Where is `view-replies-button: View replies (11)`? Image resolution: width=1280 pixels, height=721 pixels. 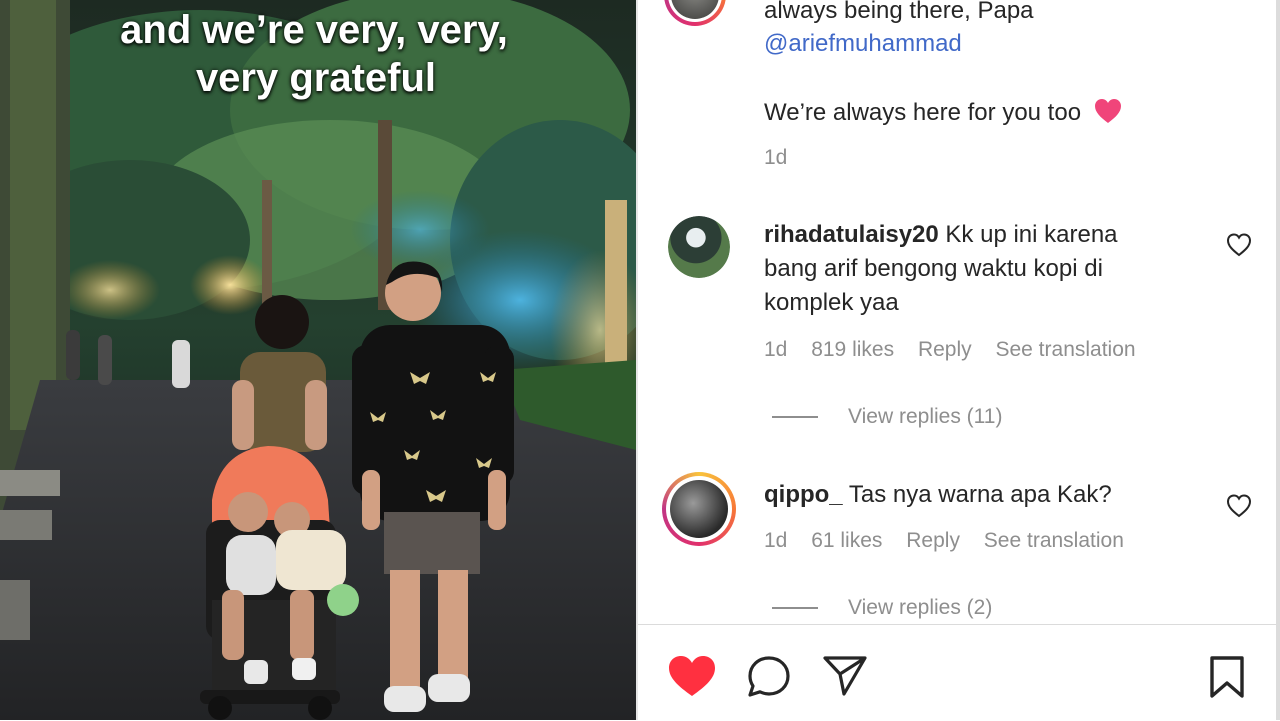 view-replies-button: View replies (11) is located at coordinates (887, 417).